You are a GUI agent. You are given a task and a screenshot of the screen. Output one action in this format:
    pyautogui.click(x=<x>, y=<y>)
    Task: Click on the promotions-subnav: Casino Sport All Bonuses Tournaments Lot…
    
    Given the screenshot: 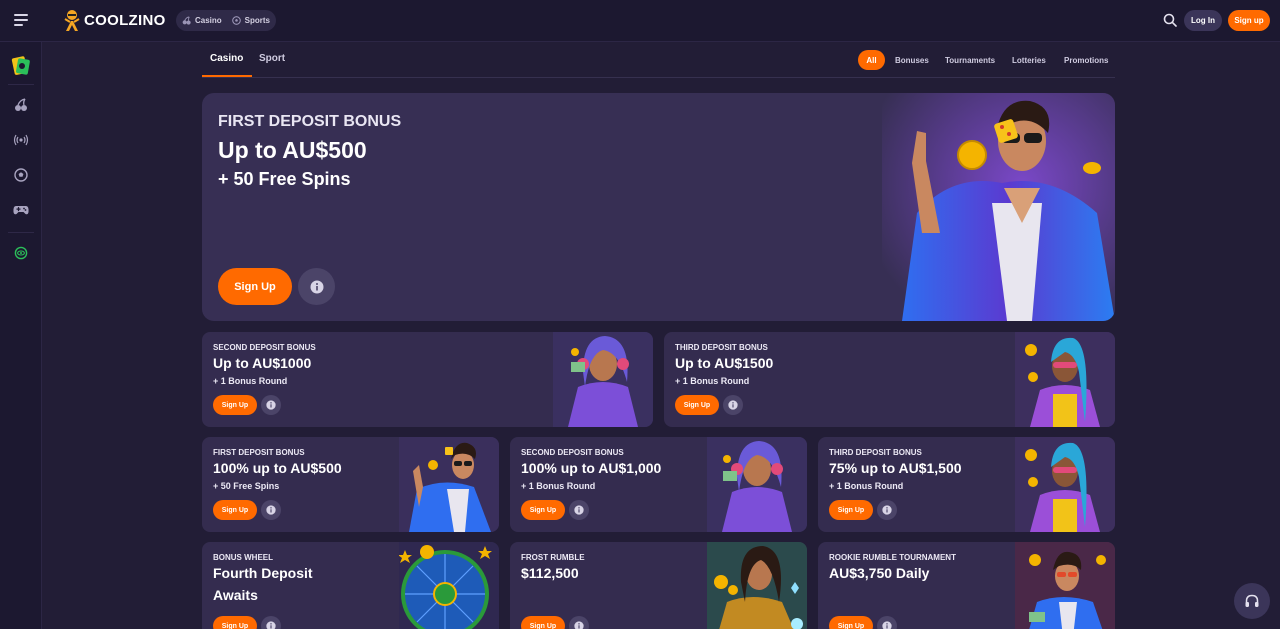 What is the action you would take?
    pyautogui.click(x=658, y=61)
    